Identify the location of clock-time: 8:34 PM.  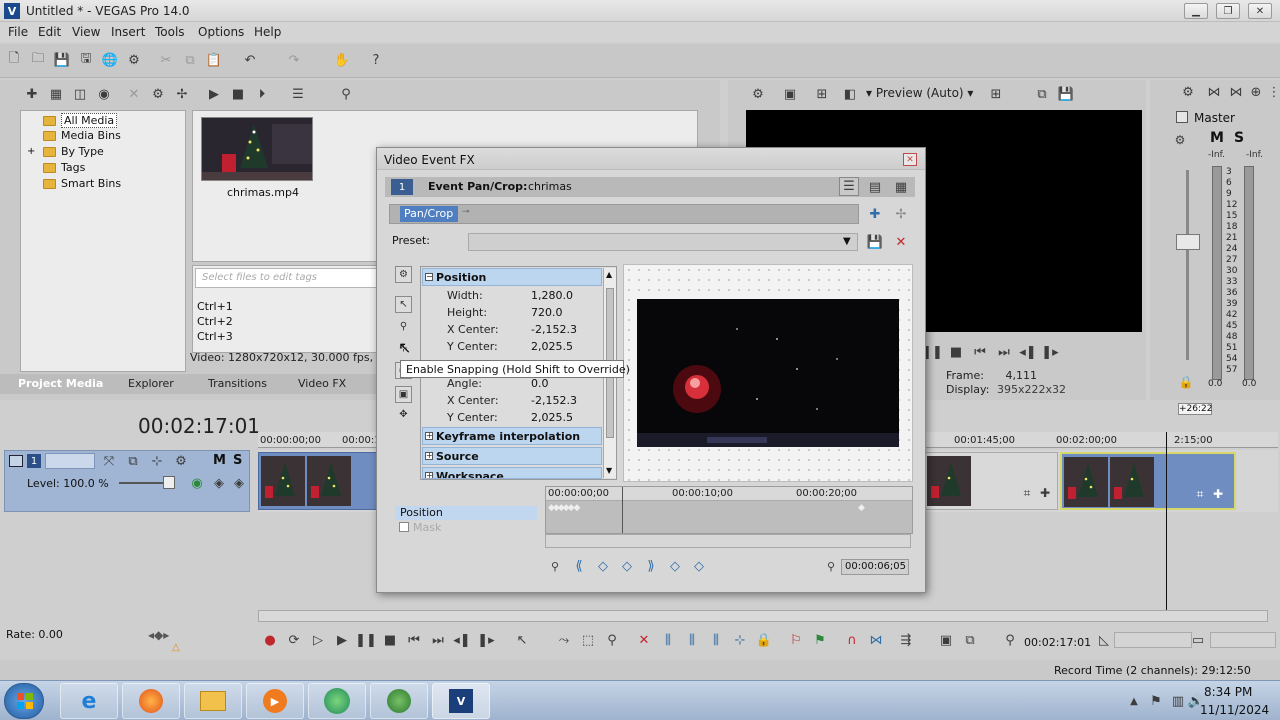
(1228, 692).